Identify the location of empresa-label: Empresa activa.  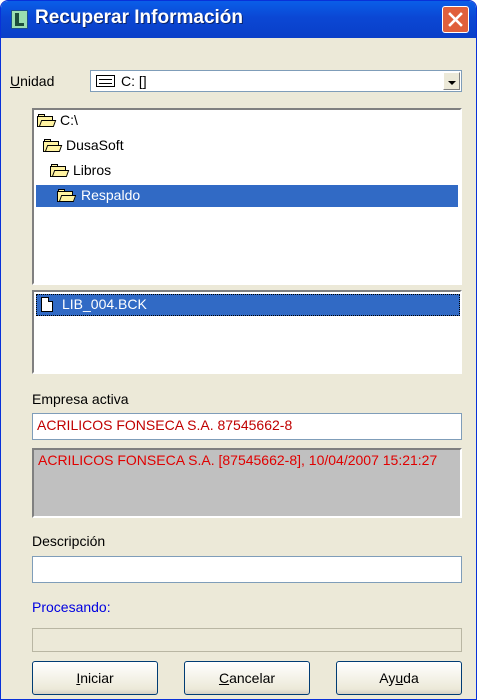
(80, 399).